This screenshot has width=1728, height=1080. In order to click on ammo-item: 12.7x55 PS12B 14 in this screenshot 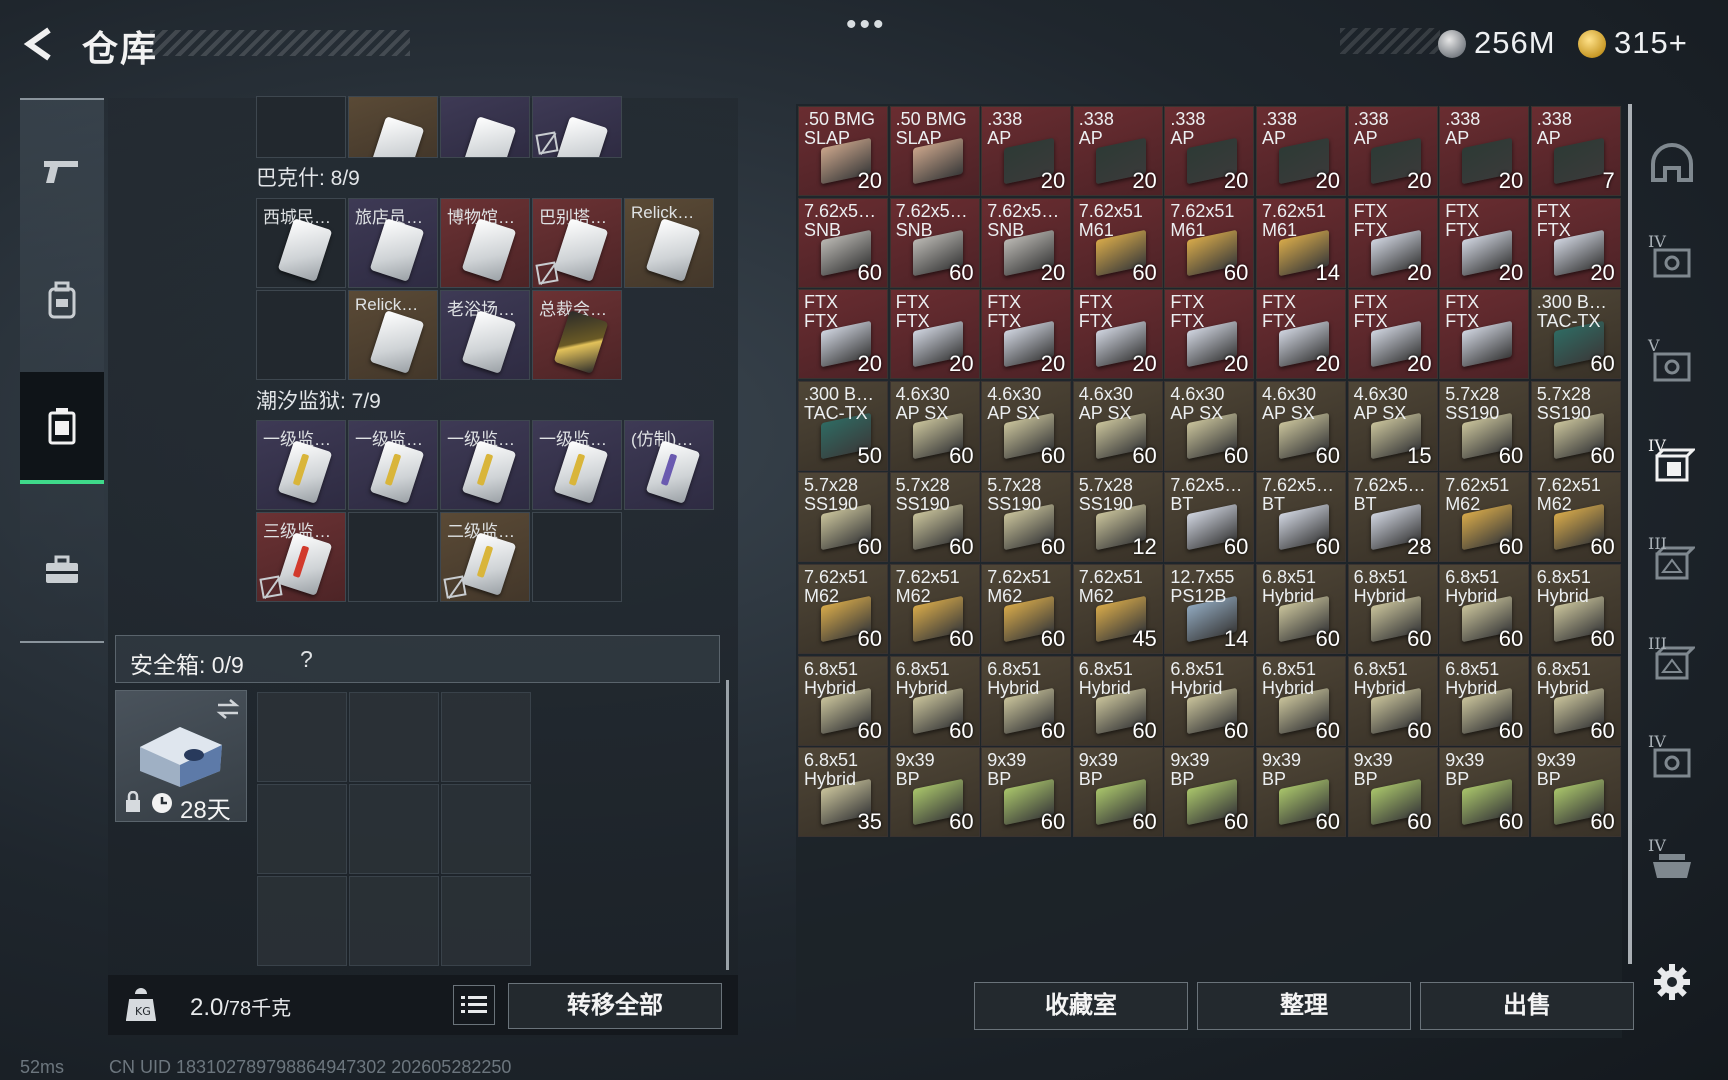, I will do `click(1209, 609)`.